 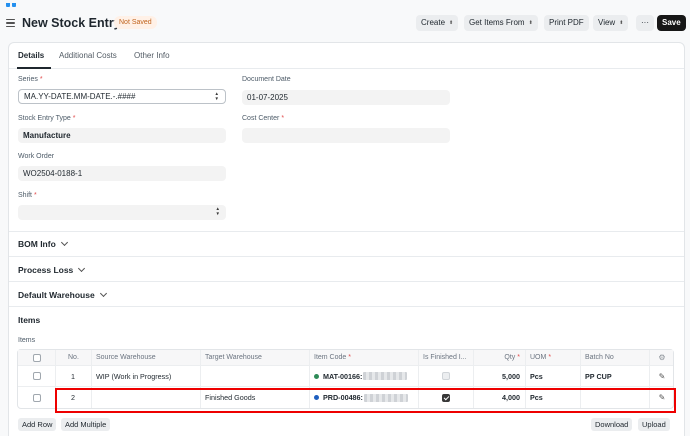 What do you see at coordinates (255, 376) in the screenshot?
I see `row-target-warehouse` at bounding box center [255, 376].